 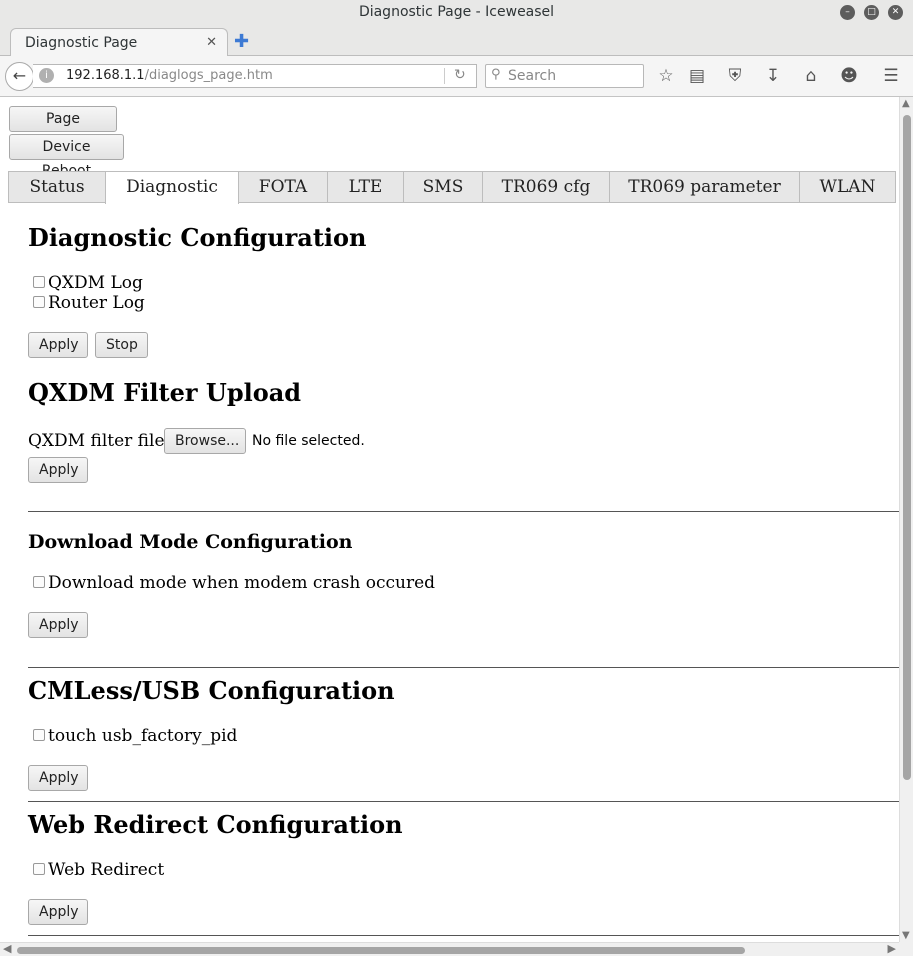 What do you see at coordinates (58, 625) in the screenshot?
I see `download-mode-apply-button: Apply` at bounding box center [58, 625].